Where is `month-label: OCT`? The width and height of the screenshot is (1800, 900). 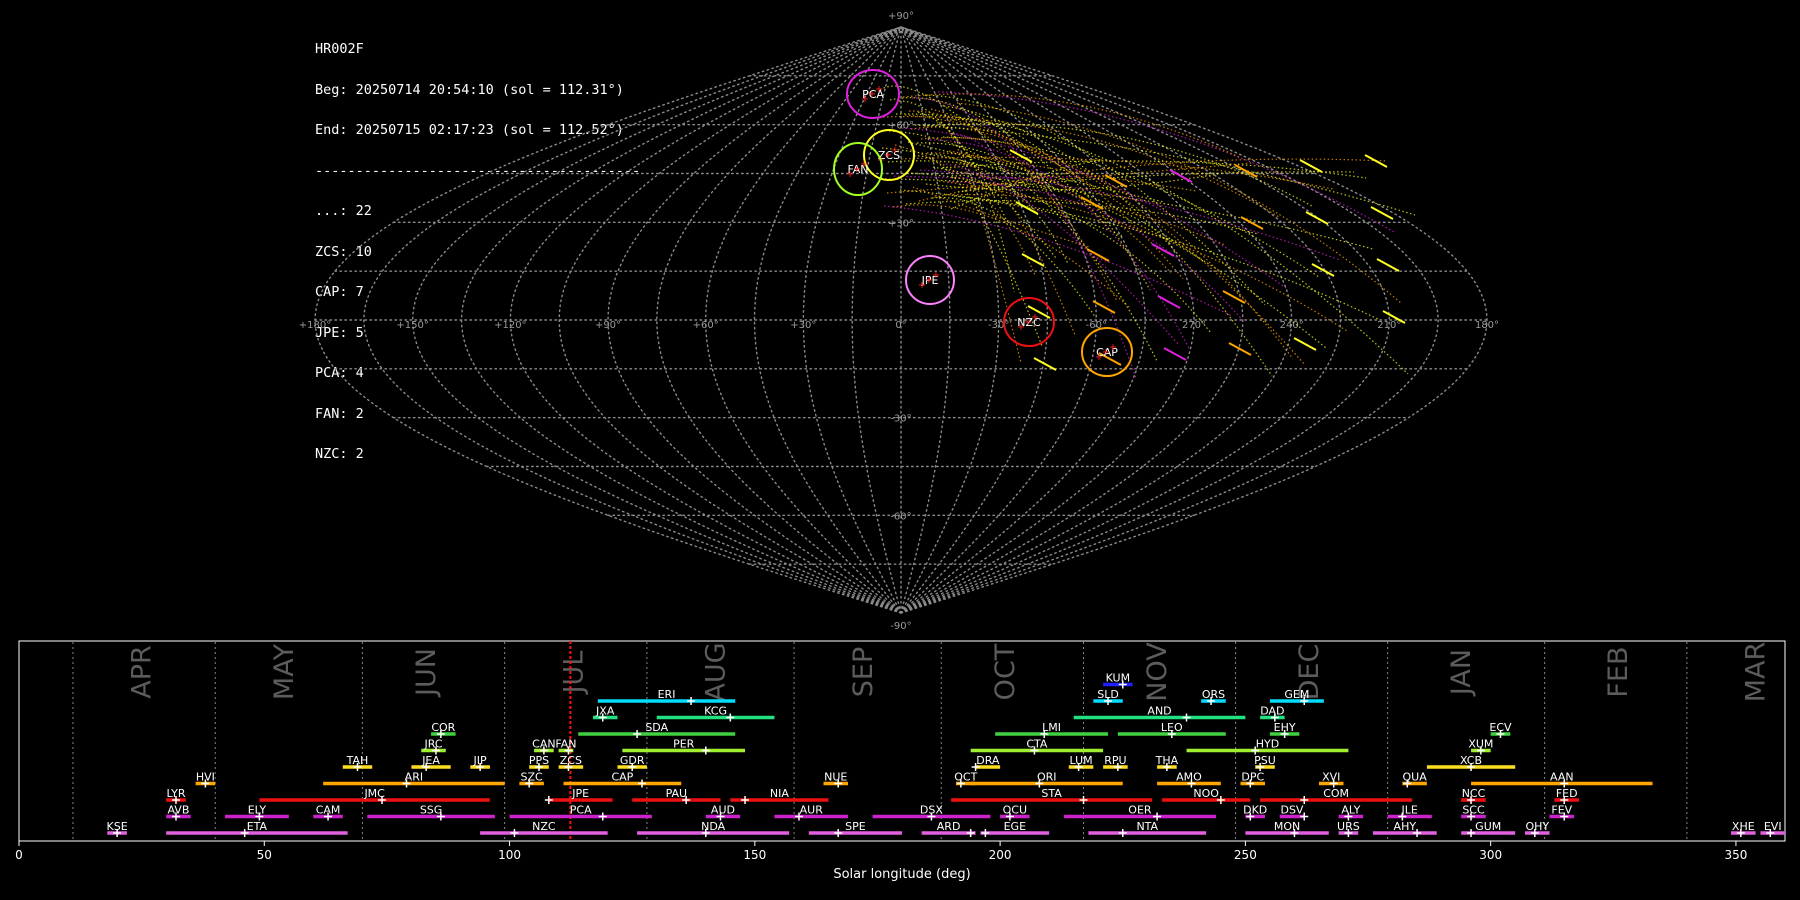
month-label: OCT is located at coordinates (1005, 671).